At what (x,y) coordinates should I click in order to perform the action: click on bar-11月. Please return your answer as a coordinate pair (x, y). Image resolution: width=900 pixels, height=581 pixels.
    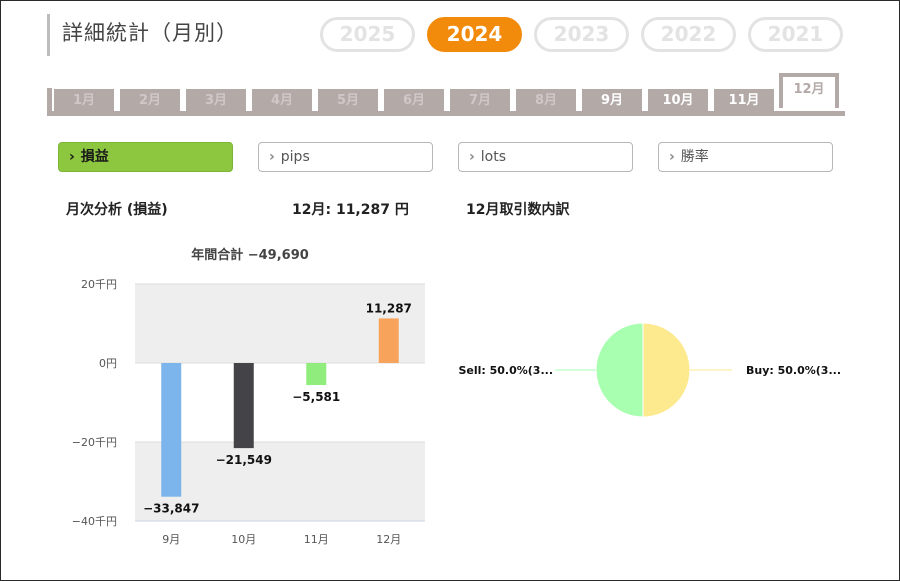
    Looking at the image, I should click on (316, 374).